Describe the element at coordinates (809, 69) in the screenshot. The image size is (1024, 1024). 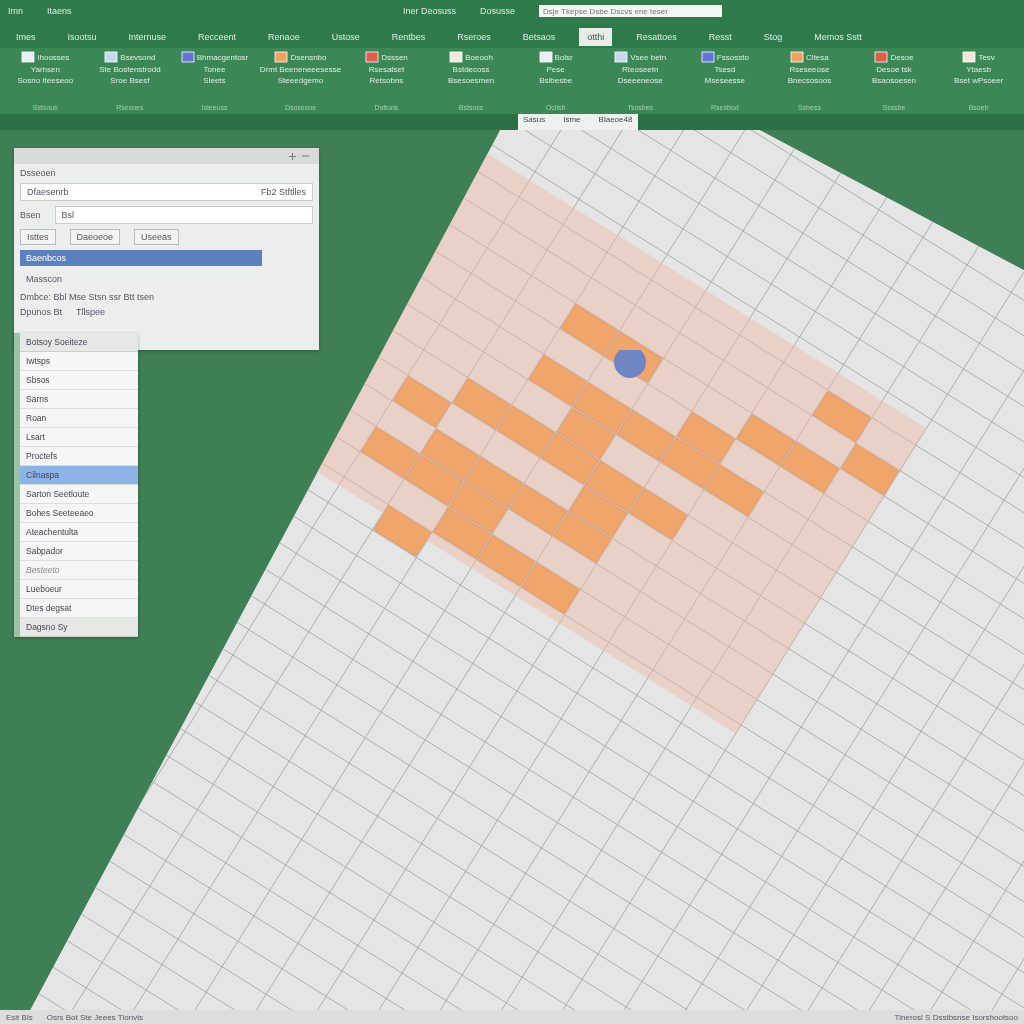
I see `ribbon-command: Rseseeose` at that location.